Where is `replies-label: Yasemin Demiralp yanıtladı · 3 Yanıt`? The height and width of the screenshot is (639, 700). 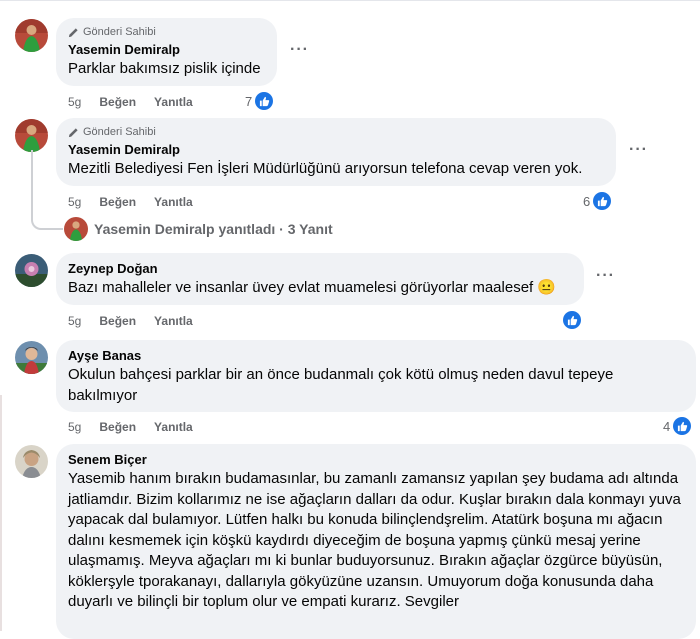
replies-label: Yasemin Demiralp yanıtladı · 3 Yanıt is located at coordinates (213, 229).